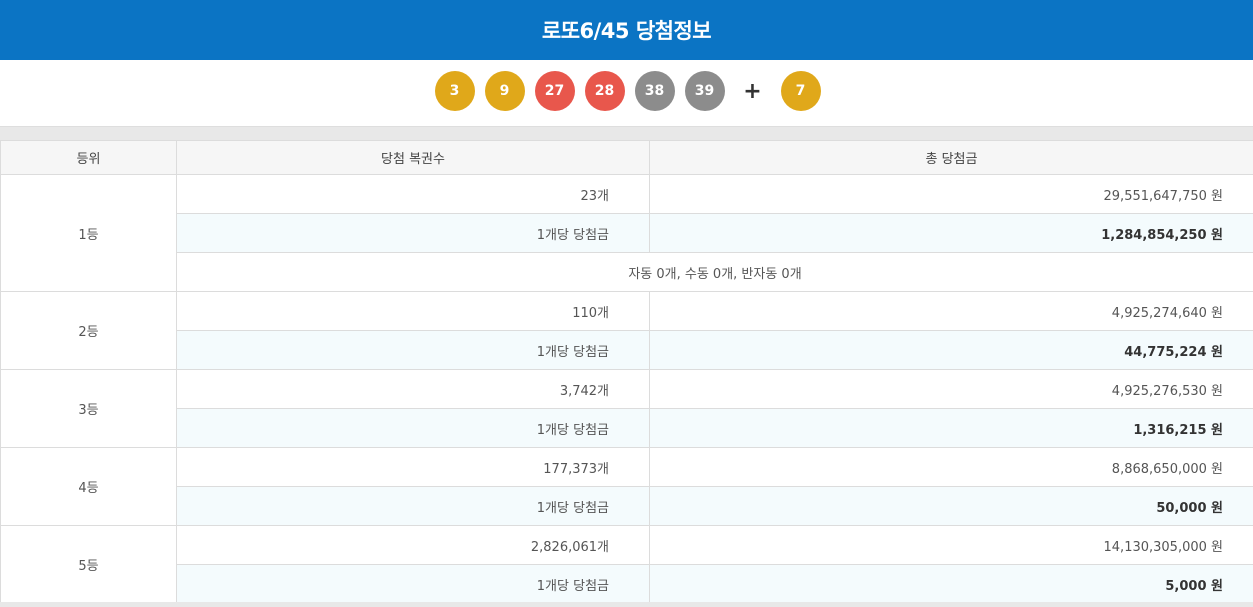  I want to click on table-header-row: 등위 당첨 복권수 총 당첨금, so click(626, 157).